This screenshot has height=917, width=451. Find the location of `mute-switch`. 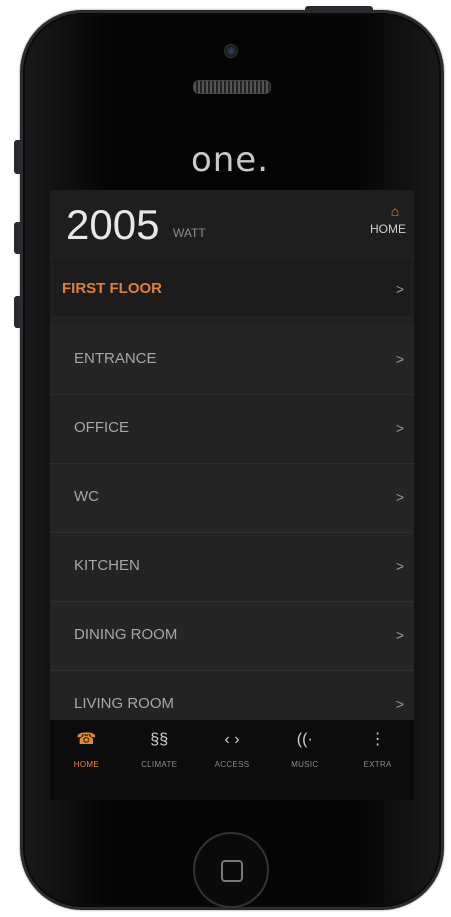

mute-switch is located at coordinates (17, 157).